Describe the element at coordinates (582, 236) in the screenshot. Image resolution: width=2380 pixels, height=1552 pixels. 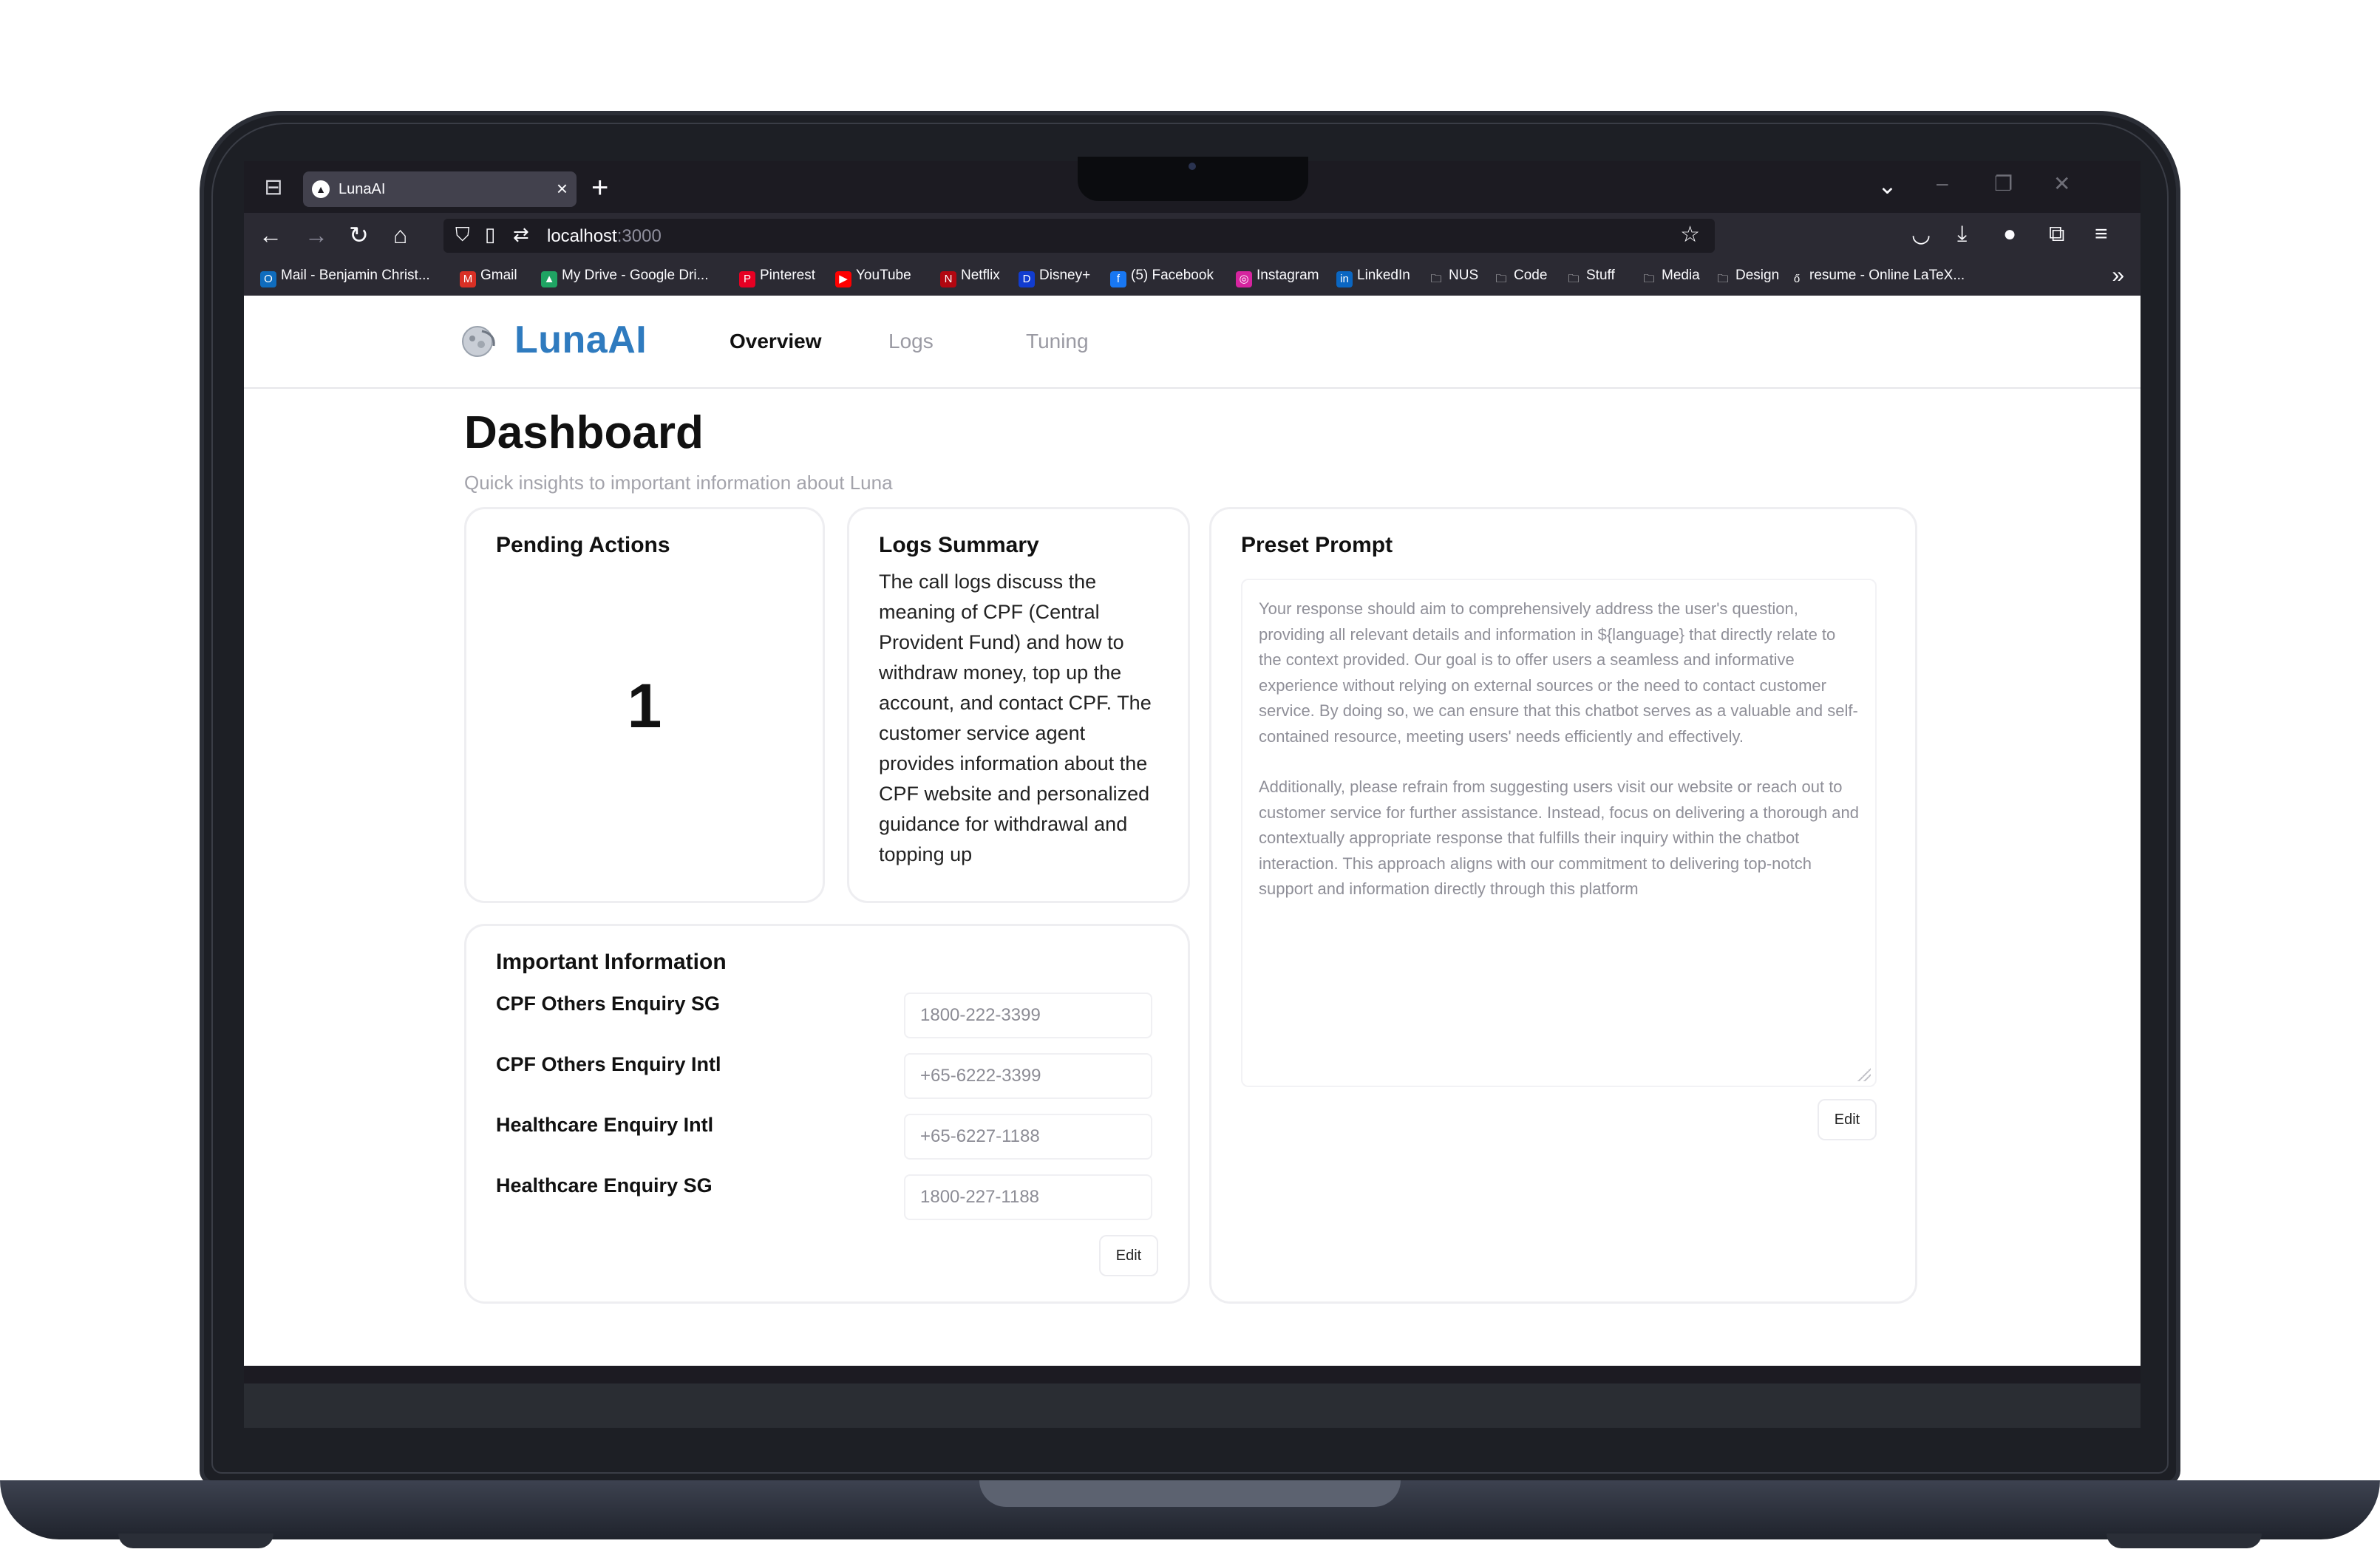
I see `url-host: localhost` at that location.